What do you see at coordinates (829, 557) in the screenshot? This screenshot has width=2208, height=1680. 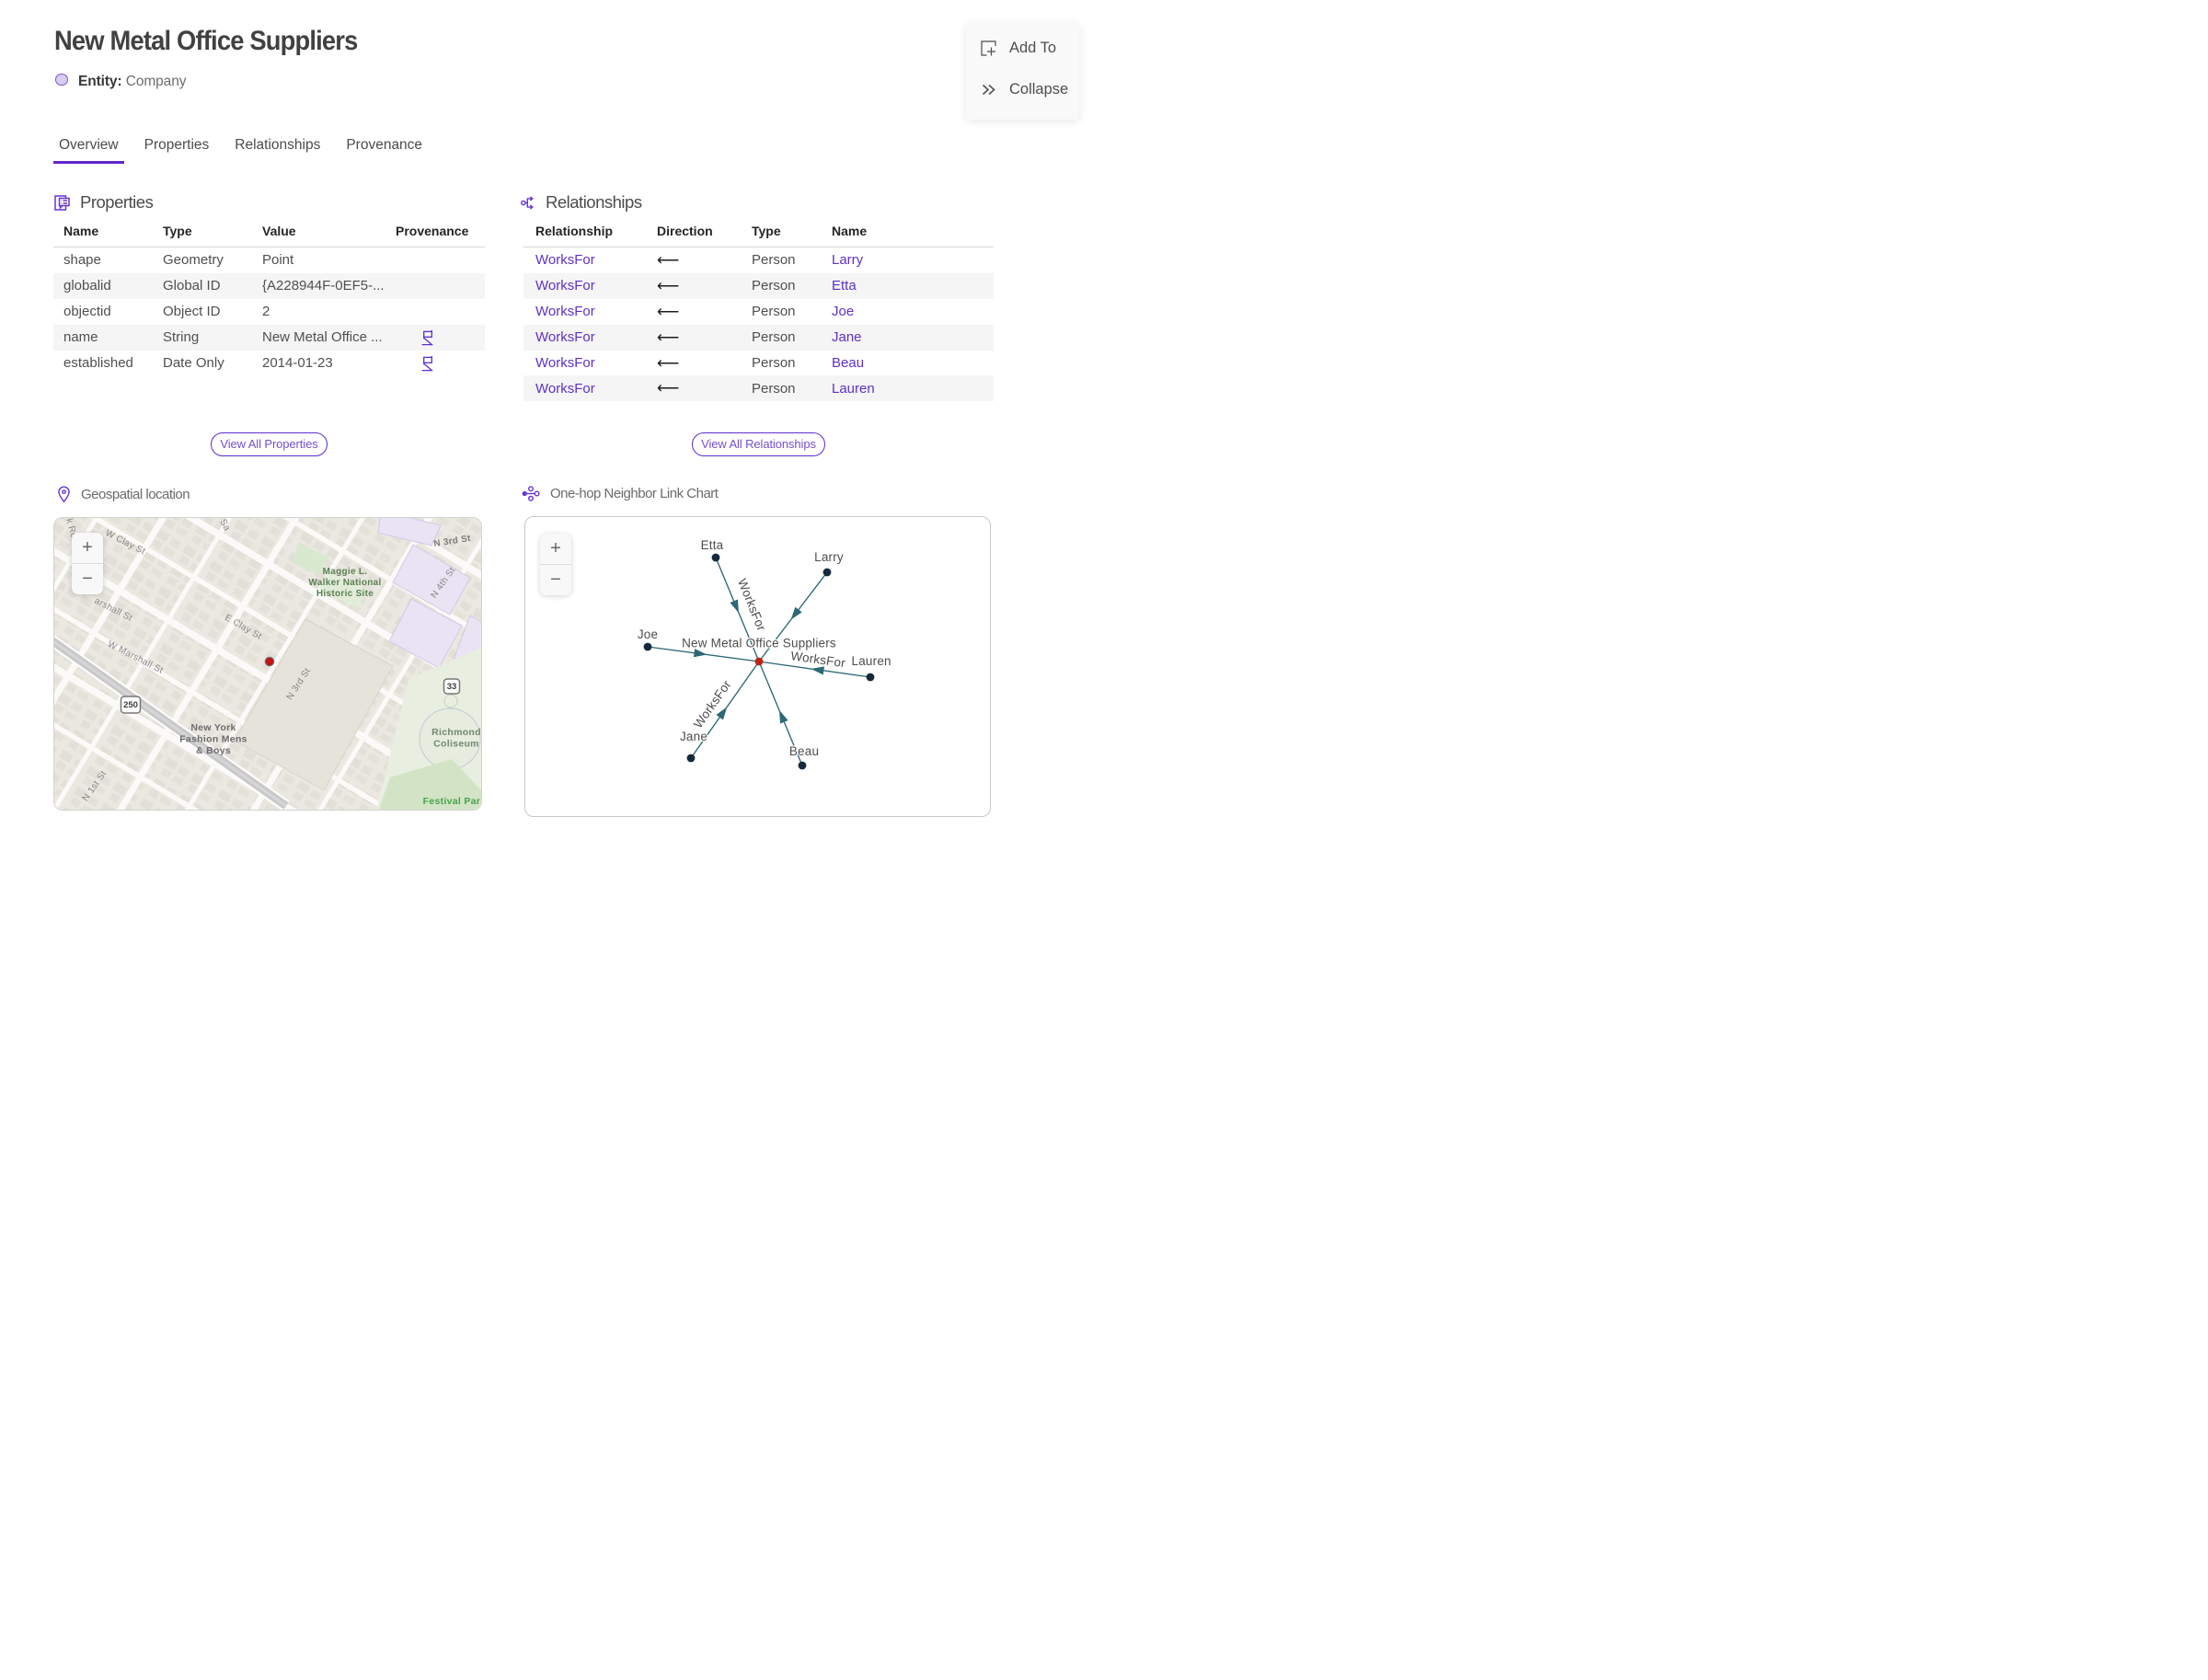 I see `svg-text: Larry` at bounding box center [829, 557].